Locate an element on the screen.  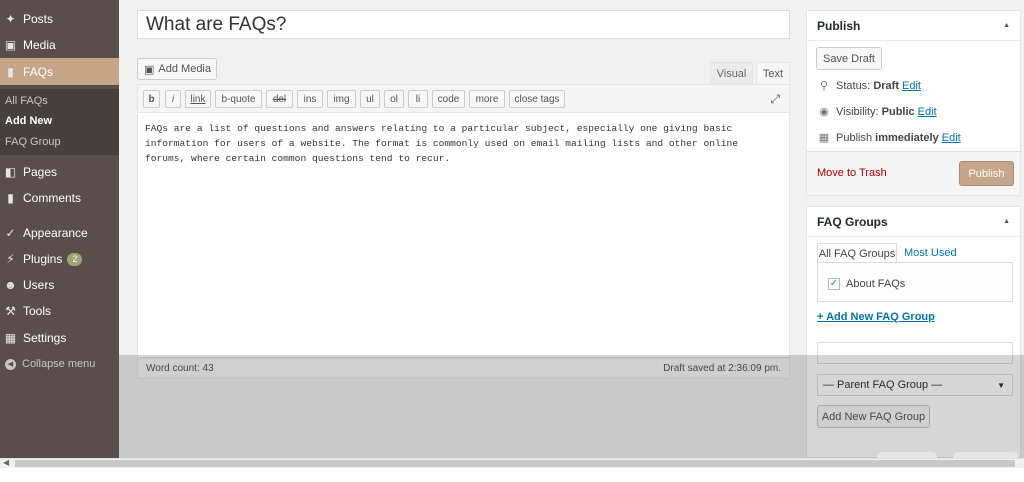
menu-pages-label: Pages is located at coordinates (40, 172).